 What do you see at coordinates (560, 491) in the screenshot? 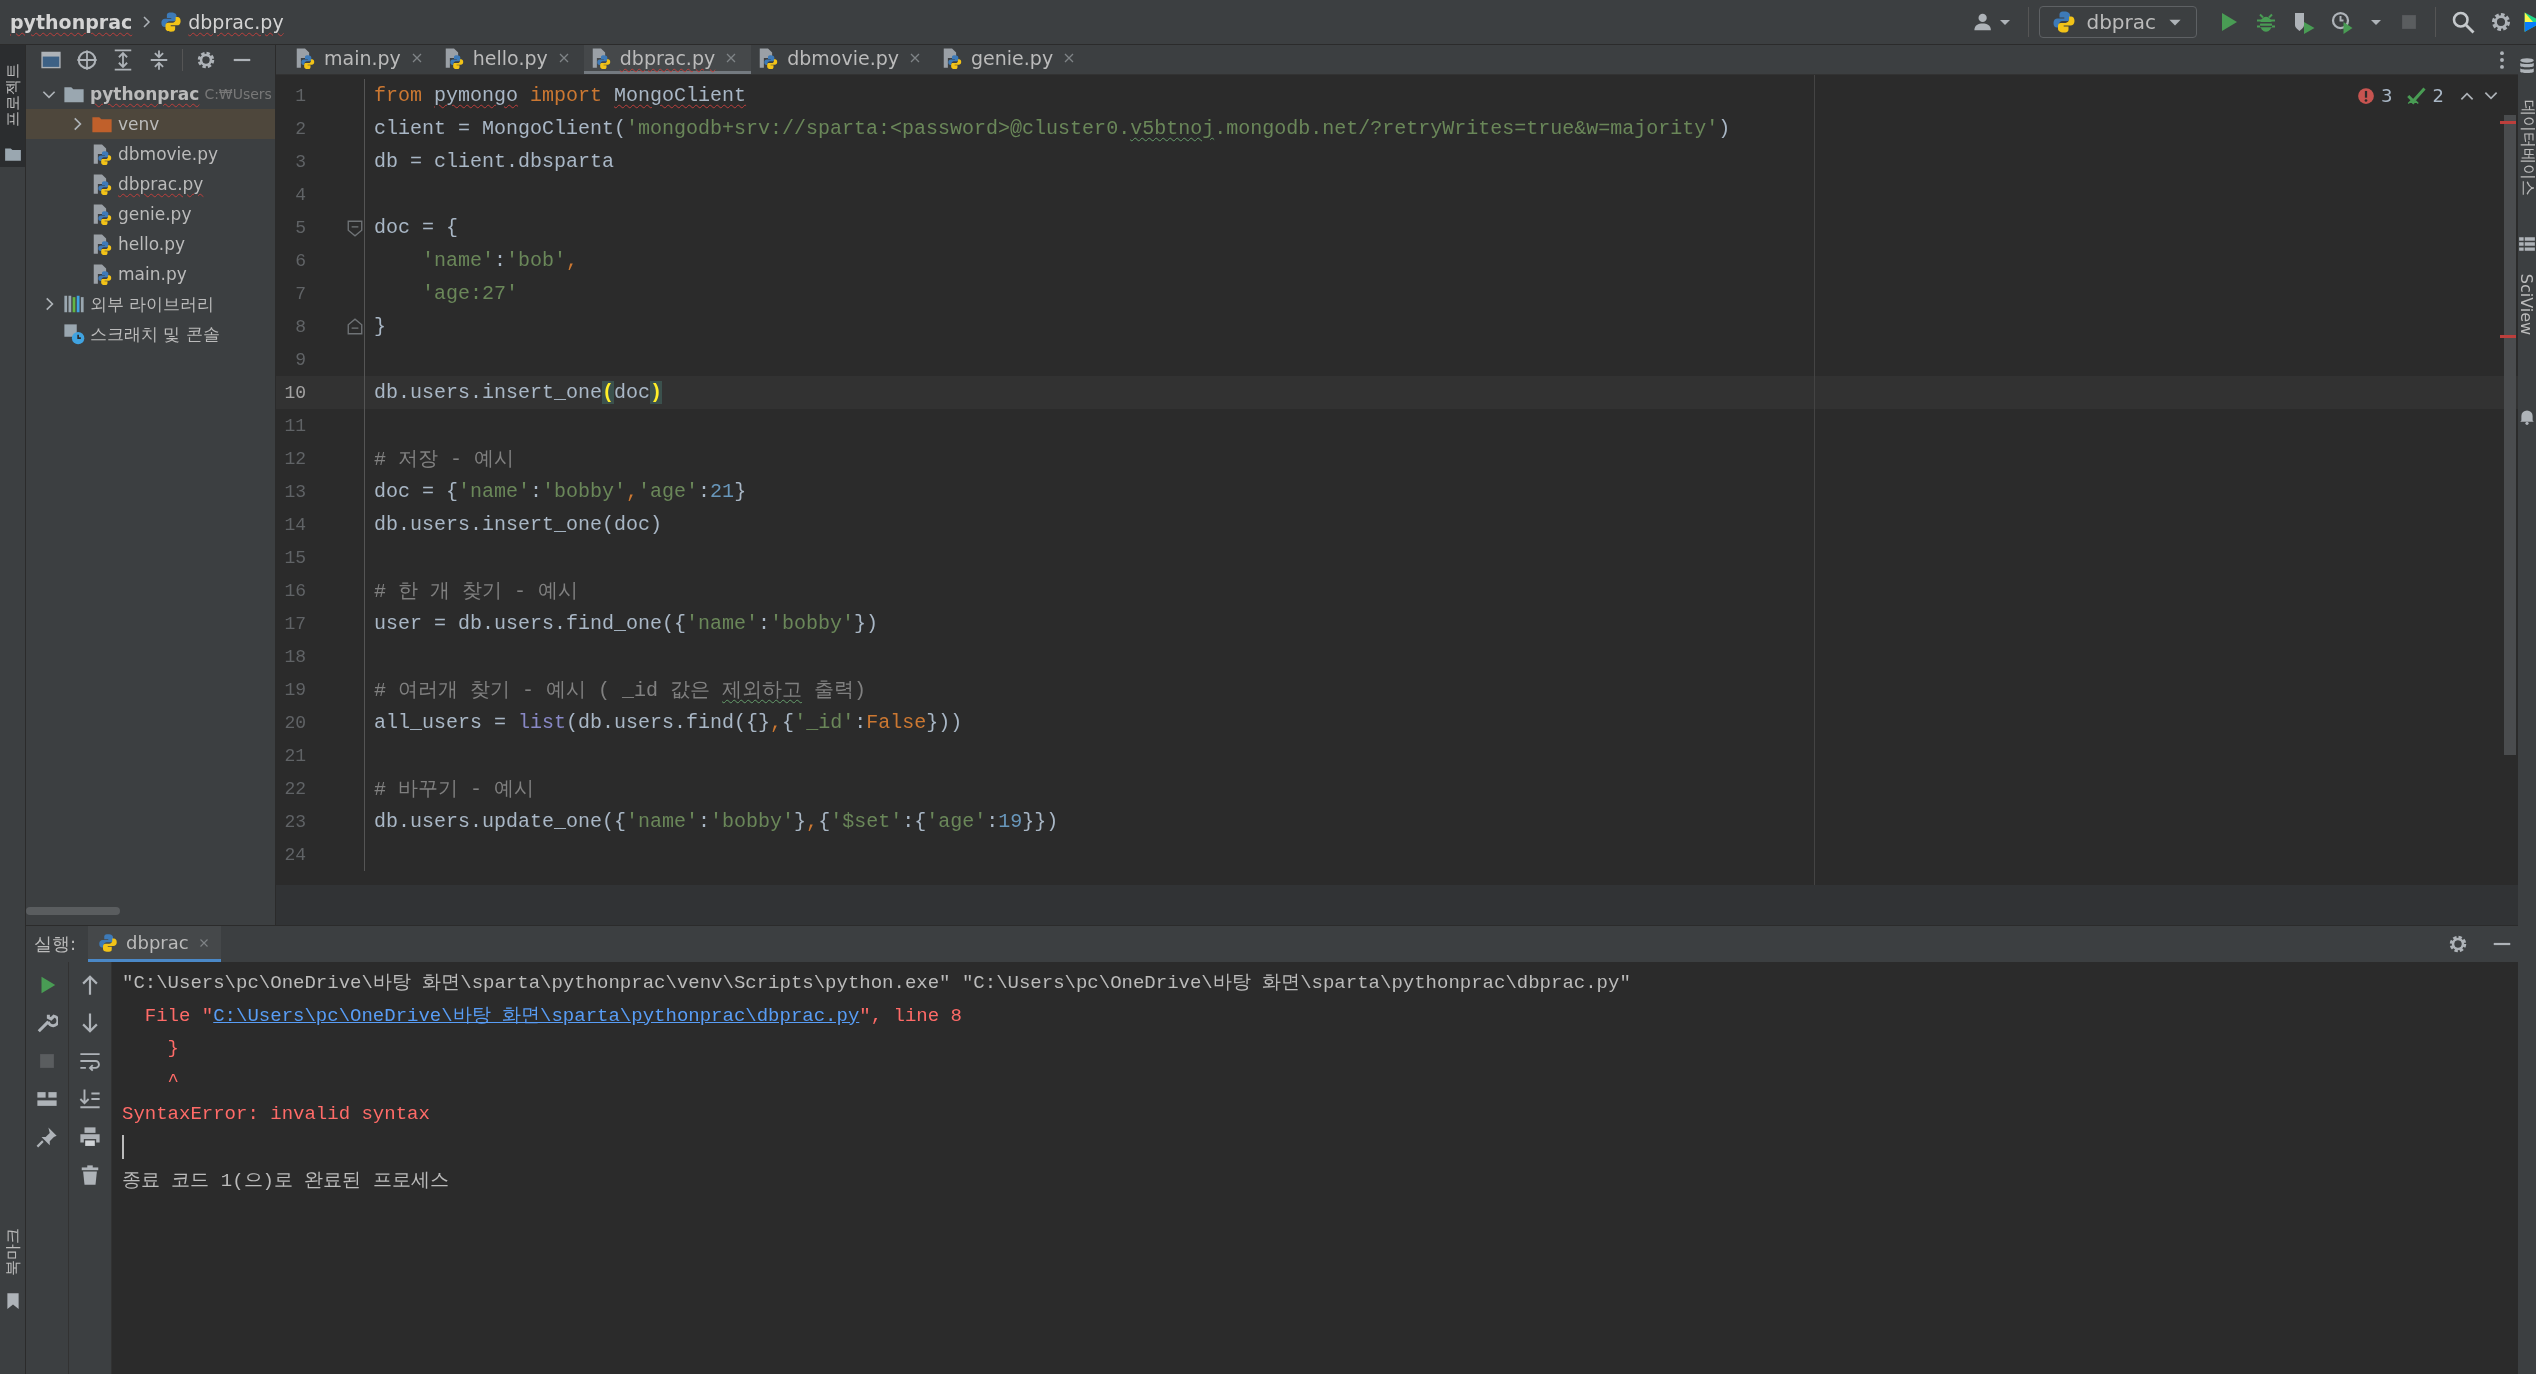
I see `code-line: doc = {'name':'bobby','age':21}` at bounding box center [560, 491].